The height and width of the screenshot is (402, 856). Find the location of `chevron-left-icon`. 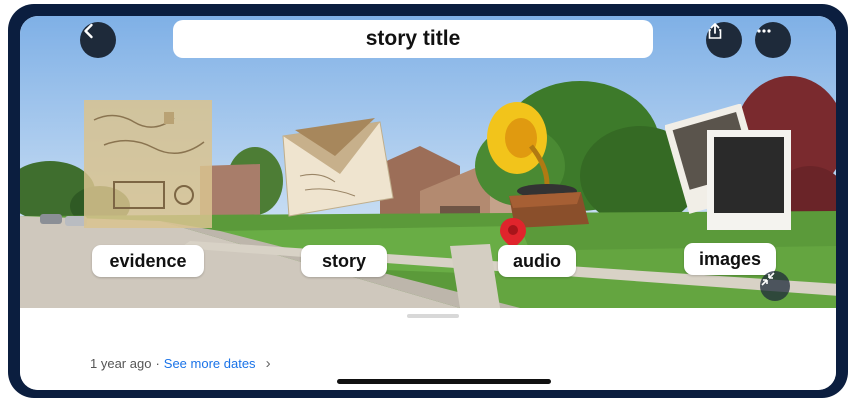

chevron-left-icon is located at coordinates (88, 31).